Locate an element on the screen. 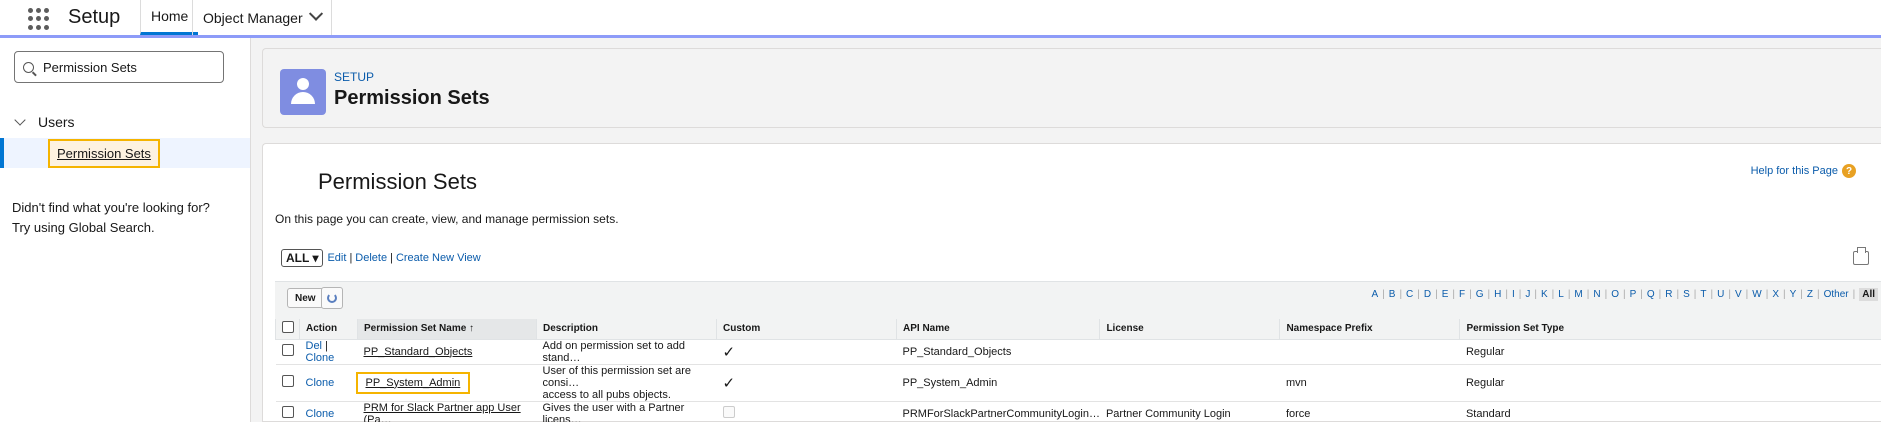 This screenshot has height=422, width=1881. alpha-filter-e: E is located at coordinates (1445, 294).